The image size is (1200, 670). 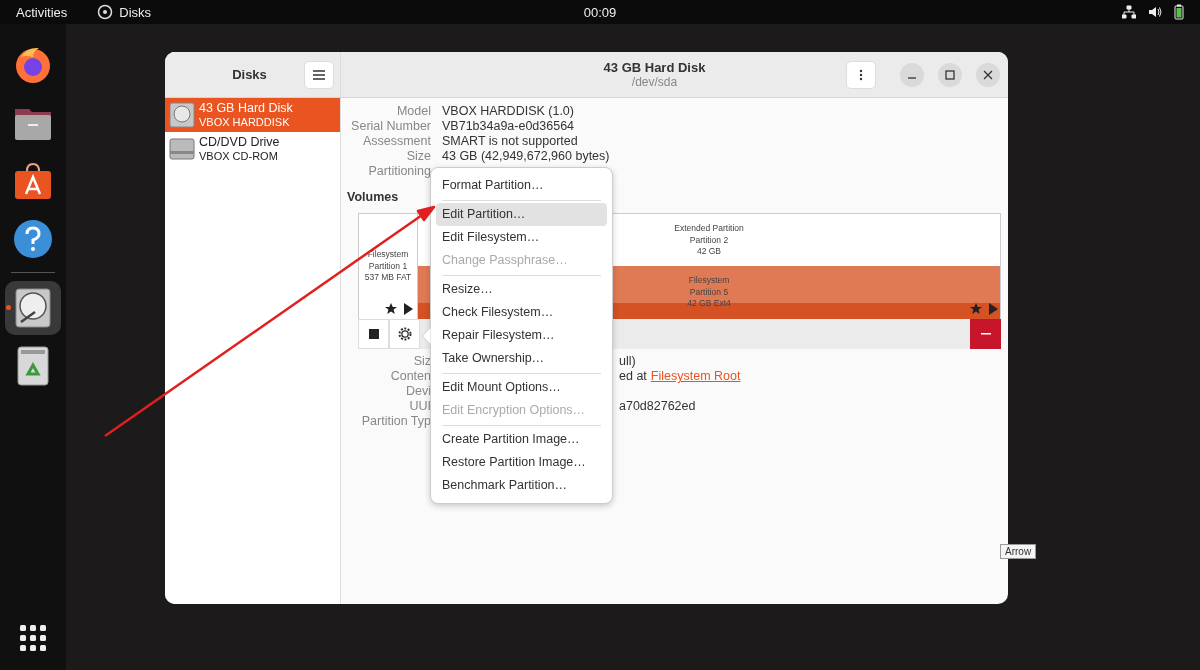 What do you see at coordinates (373, 197) in the screenshot?
I see `volumes-heading: Volumes` at bounding box center [373, 197].